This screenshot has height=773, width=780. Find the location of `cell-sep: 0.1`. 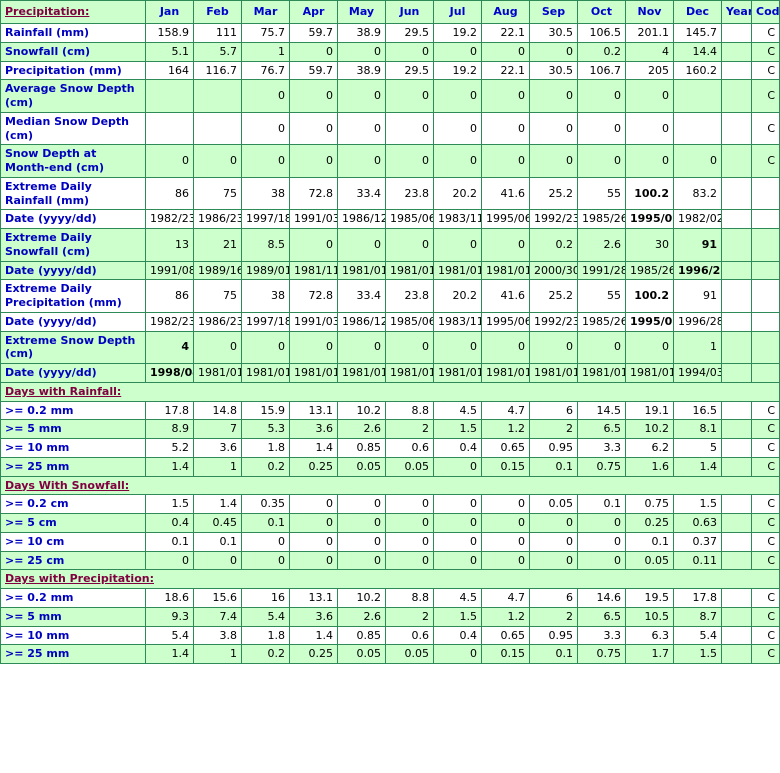

cell-sep: 0.1 is located at coordinates (553, 654).